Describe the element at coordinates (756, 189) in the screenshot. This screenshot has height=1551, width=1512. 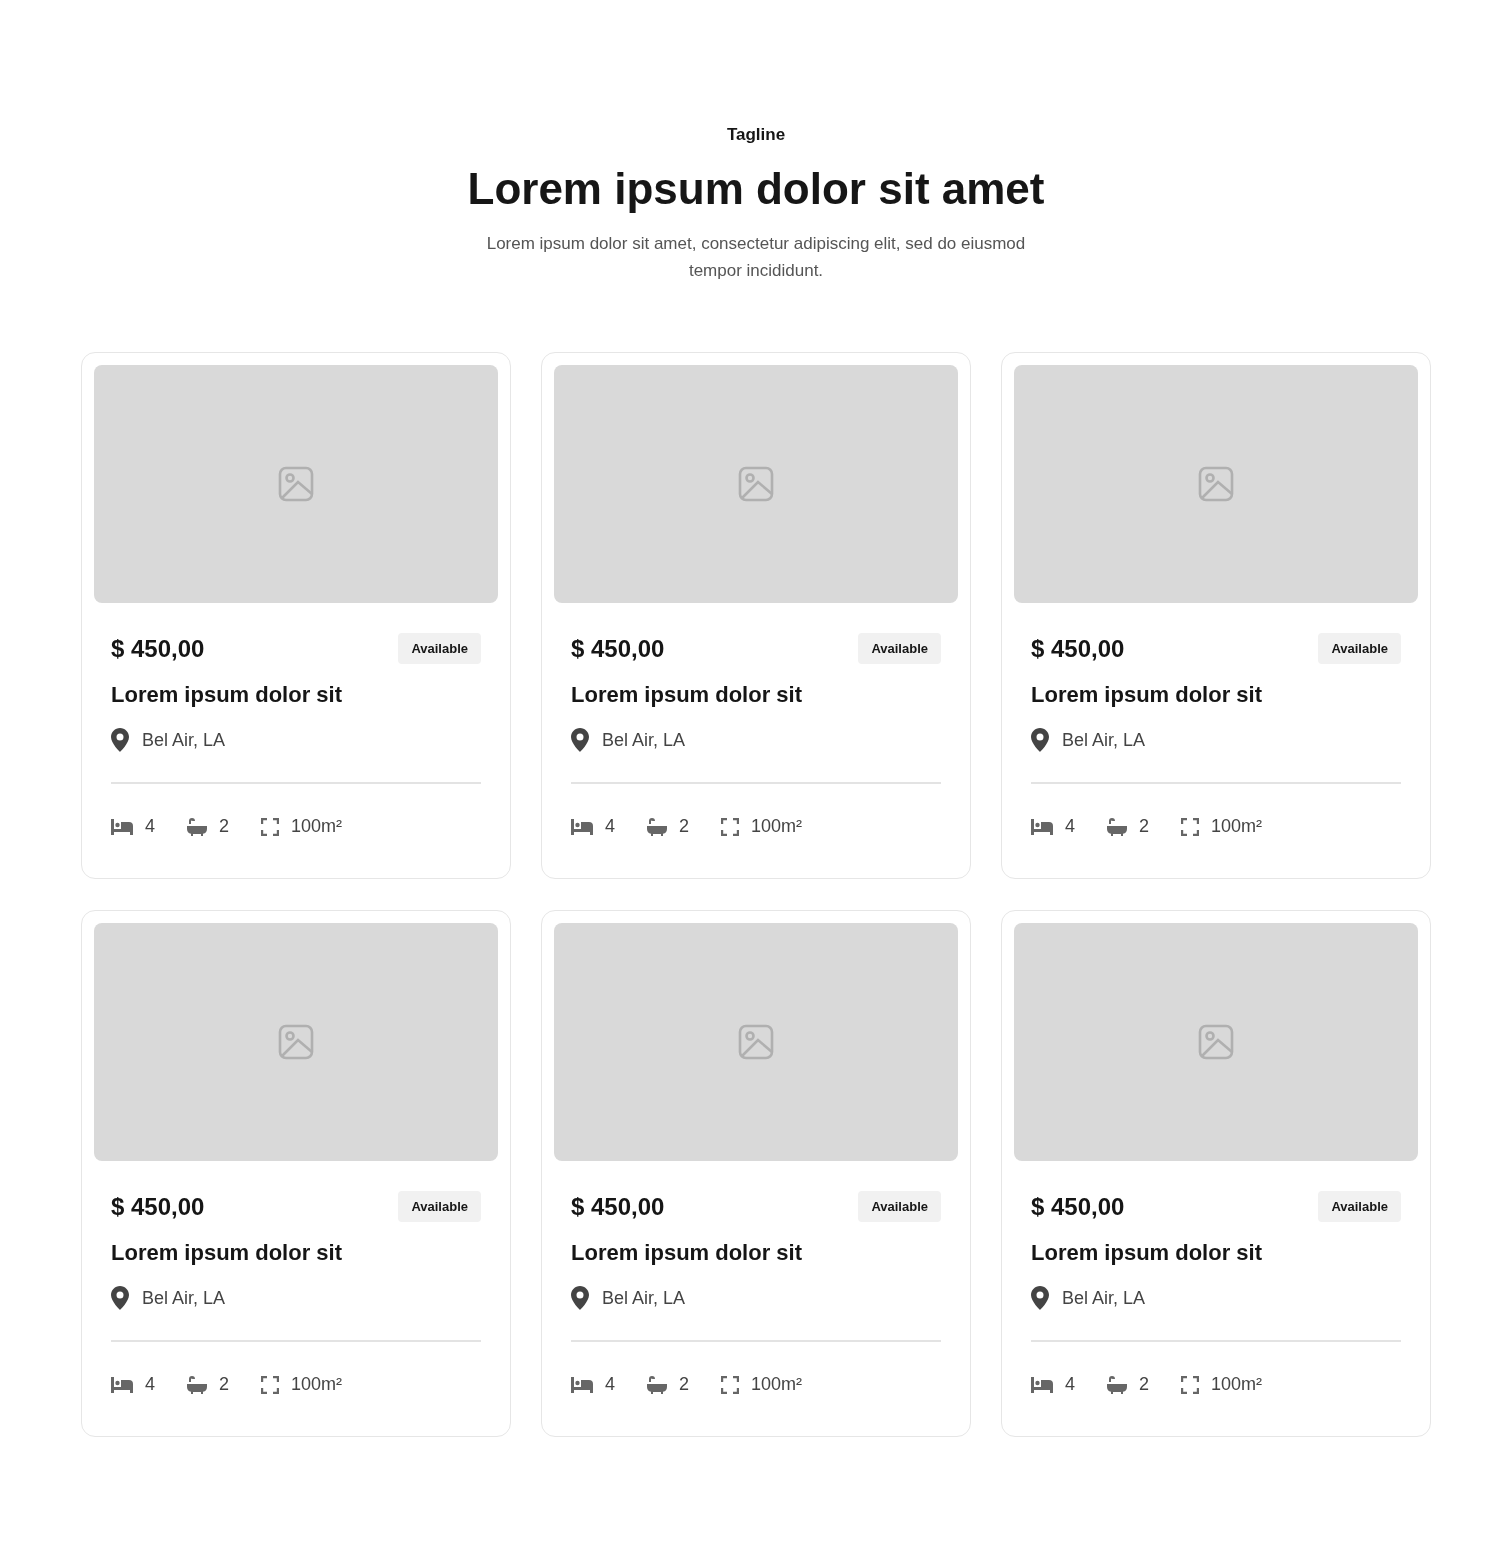
I see `section-title: Lorem ipsum dolor sit amet` at that location.